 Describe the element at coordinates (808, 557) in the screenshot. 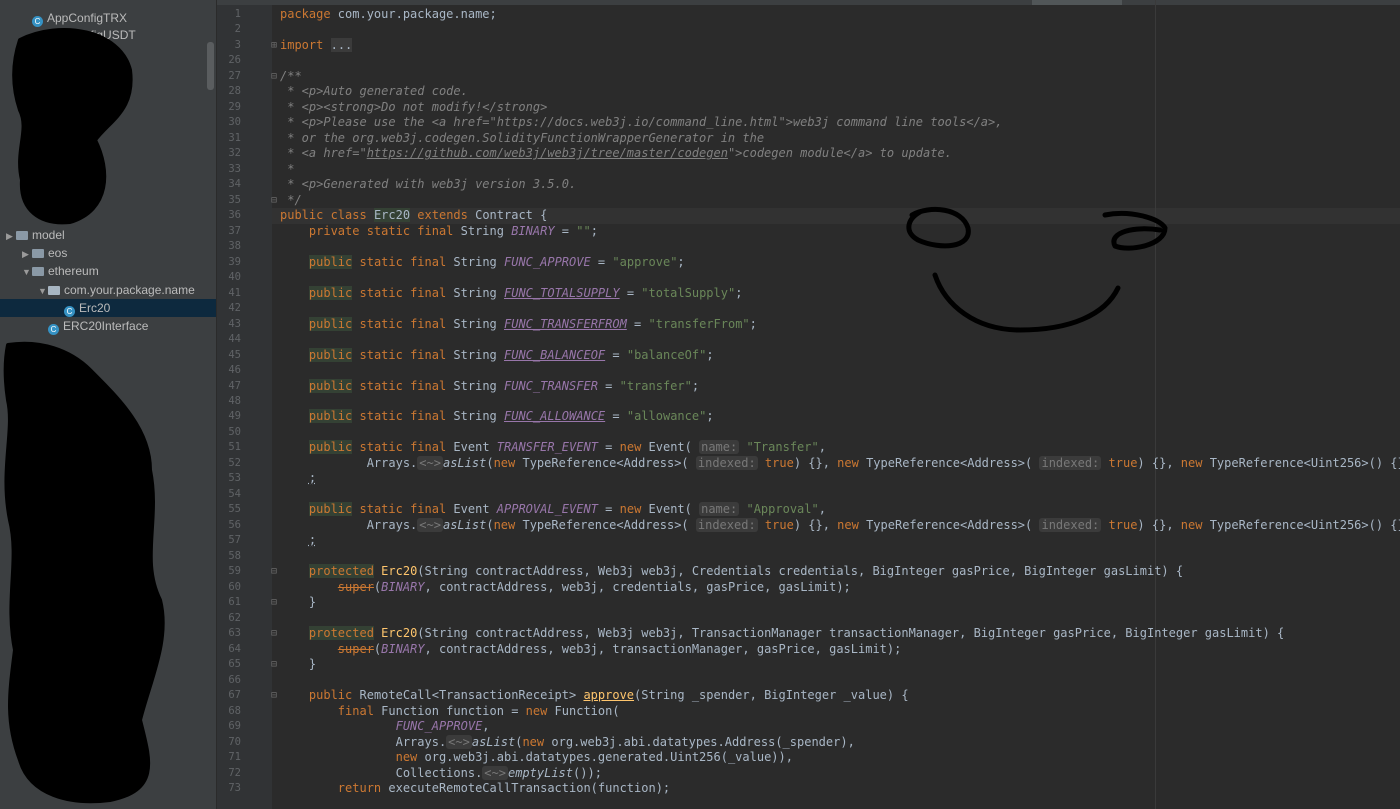

I see `code-line: 58` at that location.